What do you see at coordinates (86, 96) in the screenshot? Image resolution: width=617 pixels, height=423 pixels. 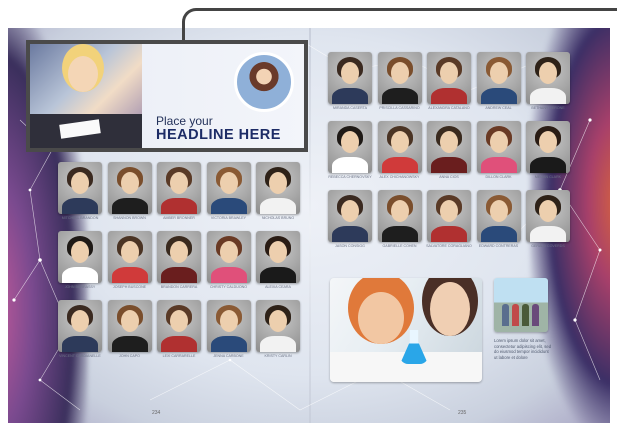 I see `classroom-photo` at bounding box center [86, 96].